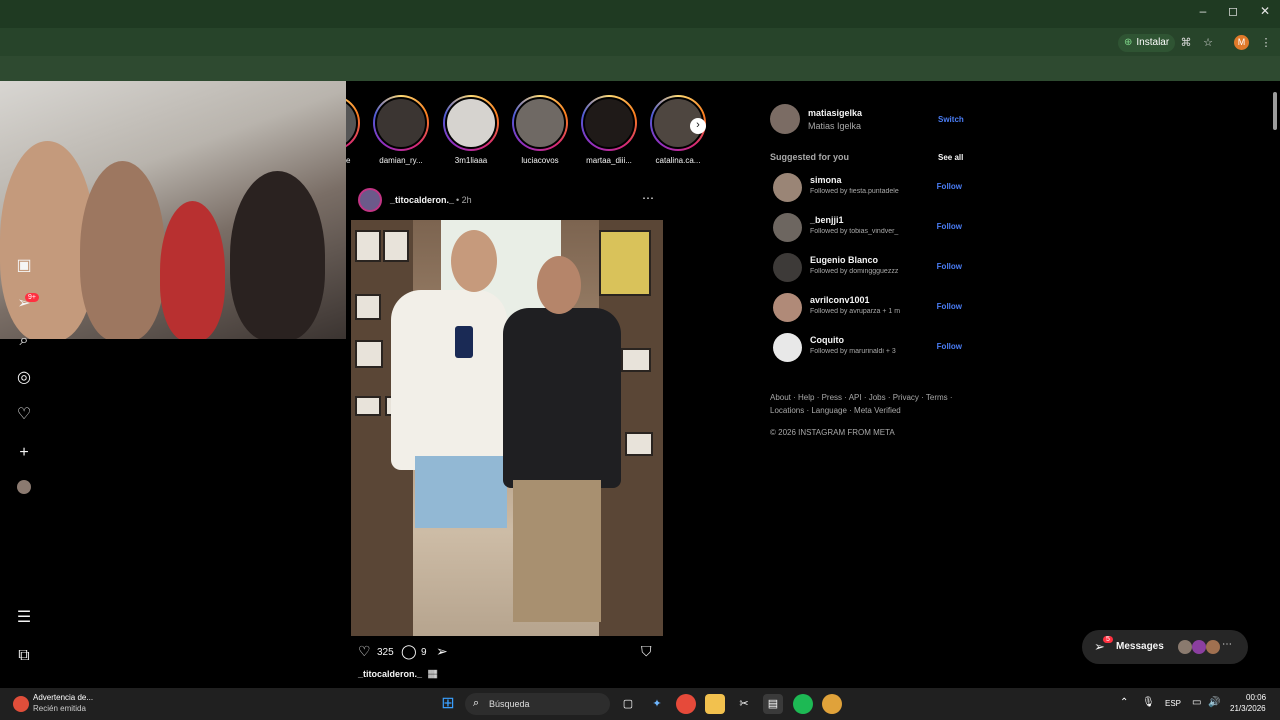 The width and height of the screenshot is (1280, 720). Describe the element at coordinates (424, 652) in the screenshot. I see `comments-count: 9` at that location.